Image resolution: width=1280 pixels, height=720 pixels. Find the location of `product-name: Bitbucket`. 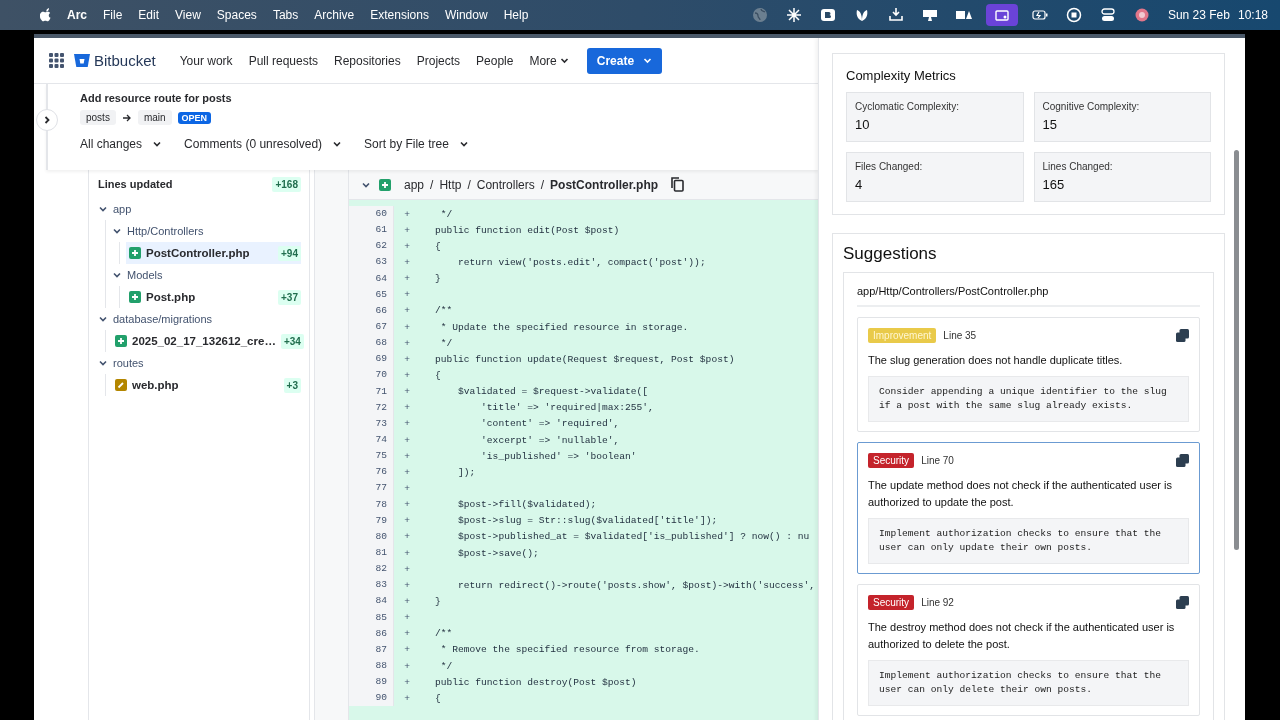

product-name: Bitbucket is located at coordinates (125, 60).